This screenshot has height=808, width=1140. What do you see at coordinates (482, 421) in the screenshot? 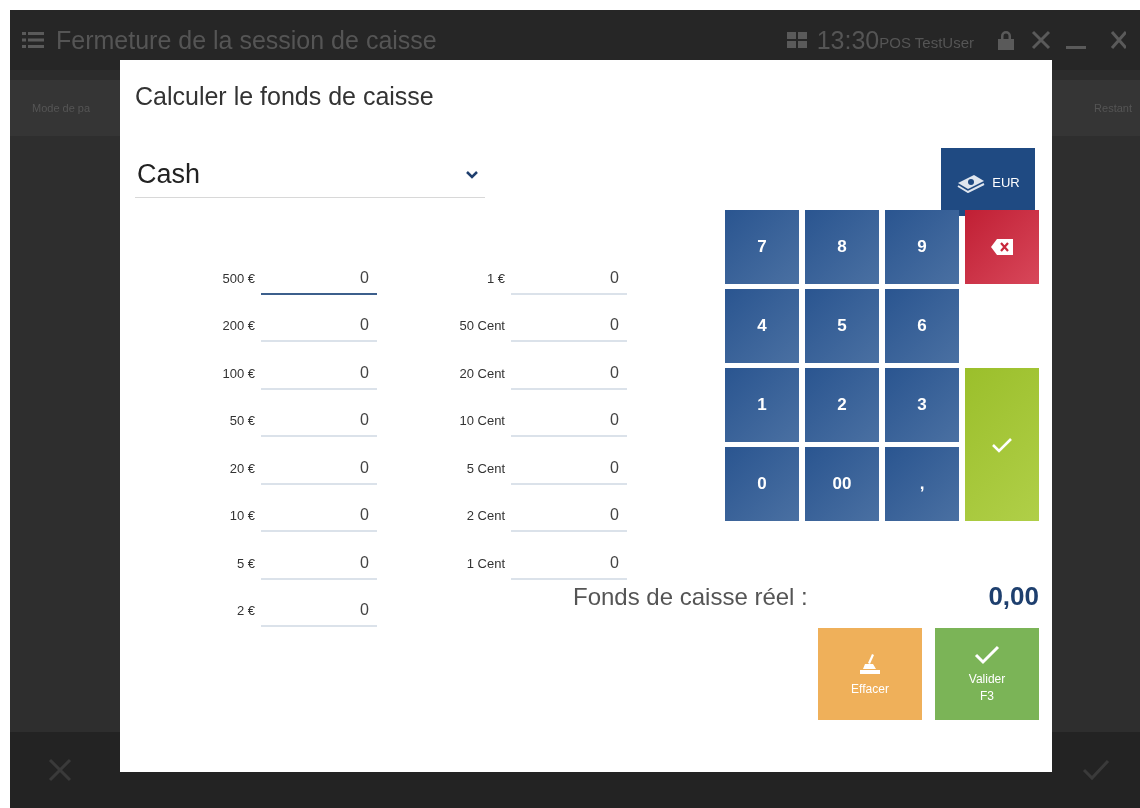
I see `denomination-label: 10 Cent` at bounding box center [482, 421].